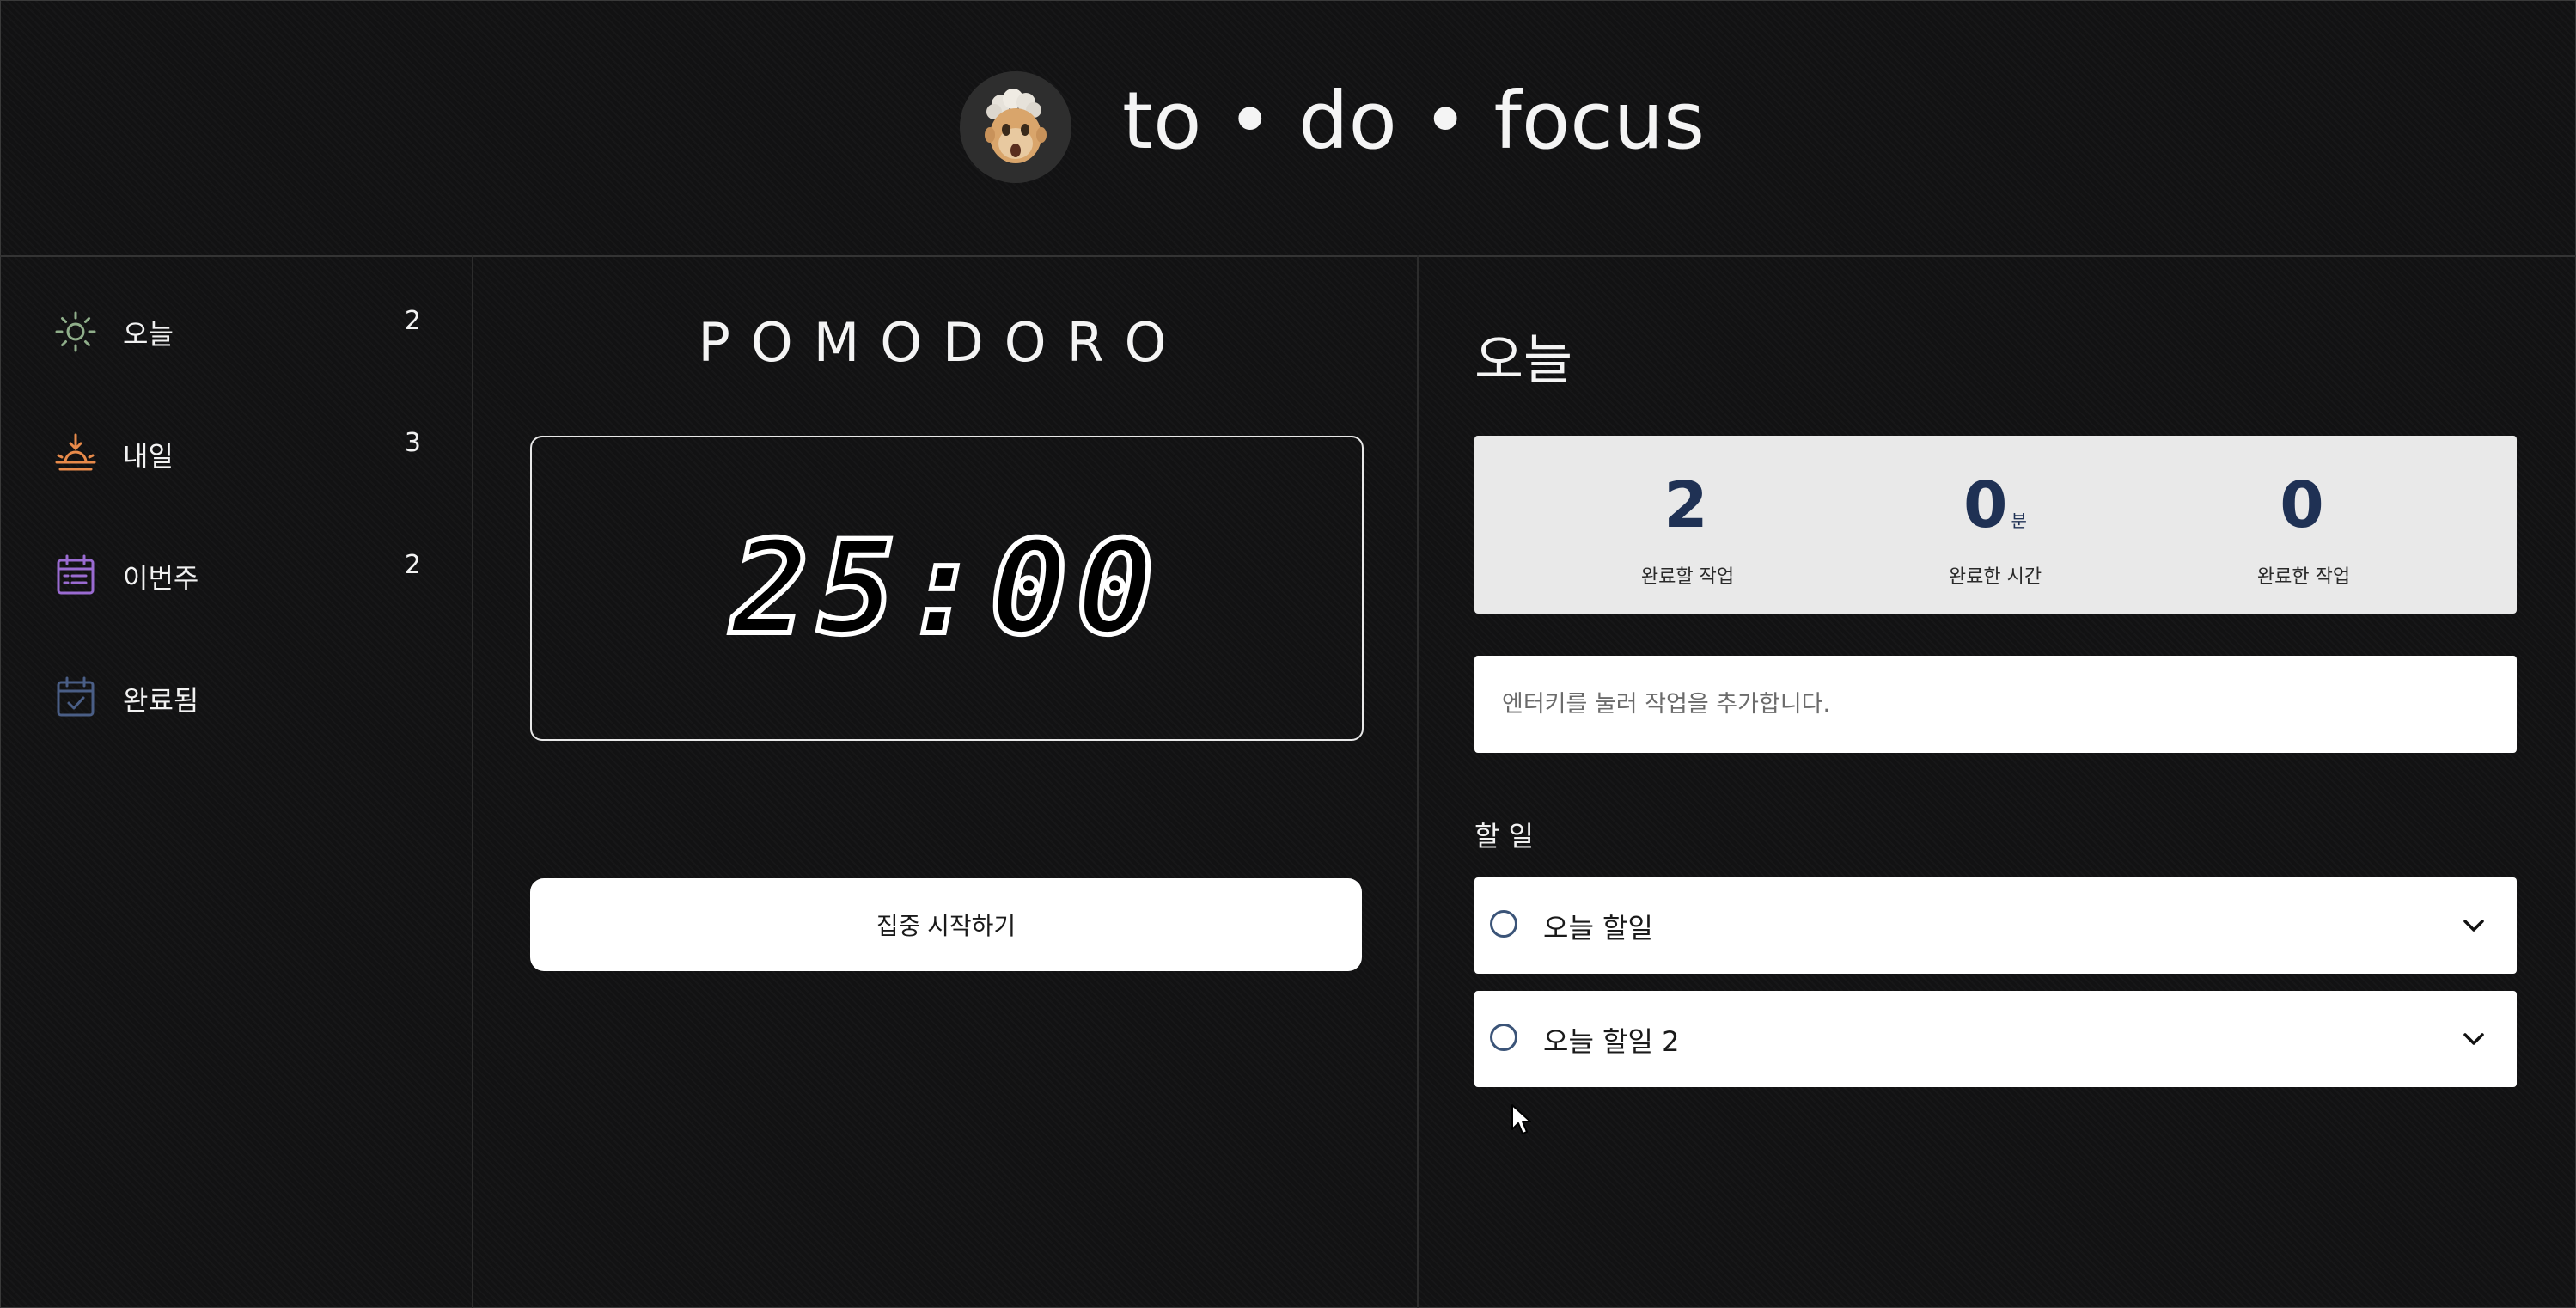 The image size is (2576, 1308). I want to click on stat-completed-tasks: 0 완료한 작업, so click(2303, 529).